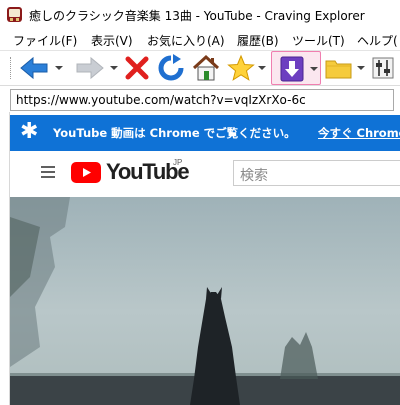 The image size is (400, 405). I want to click on toolbar, so click(200, 68).